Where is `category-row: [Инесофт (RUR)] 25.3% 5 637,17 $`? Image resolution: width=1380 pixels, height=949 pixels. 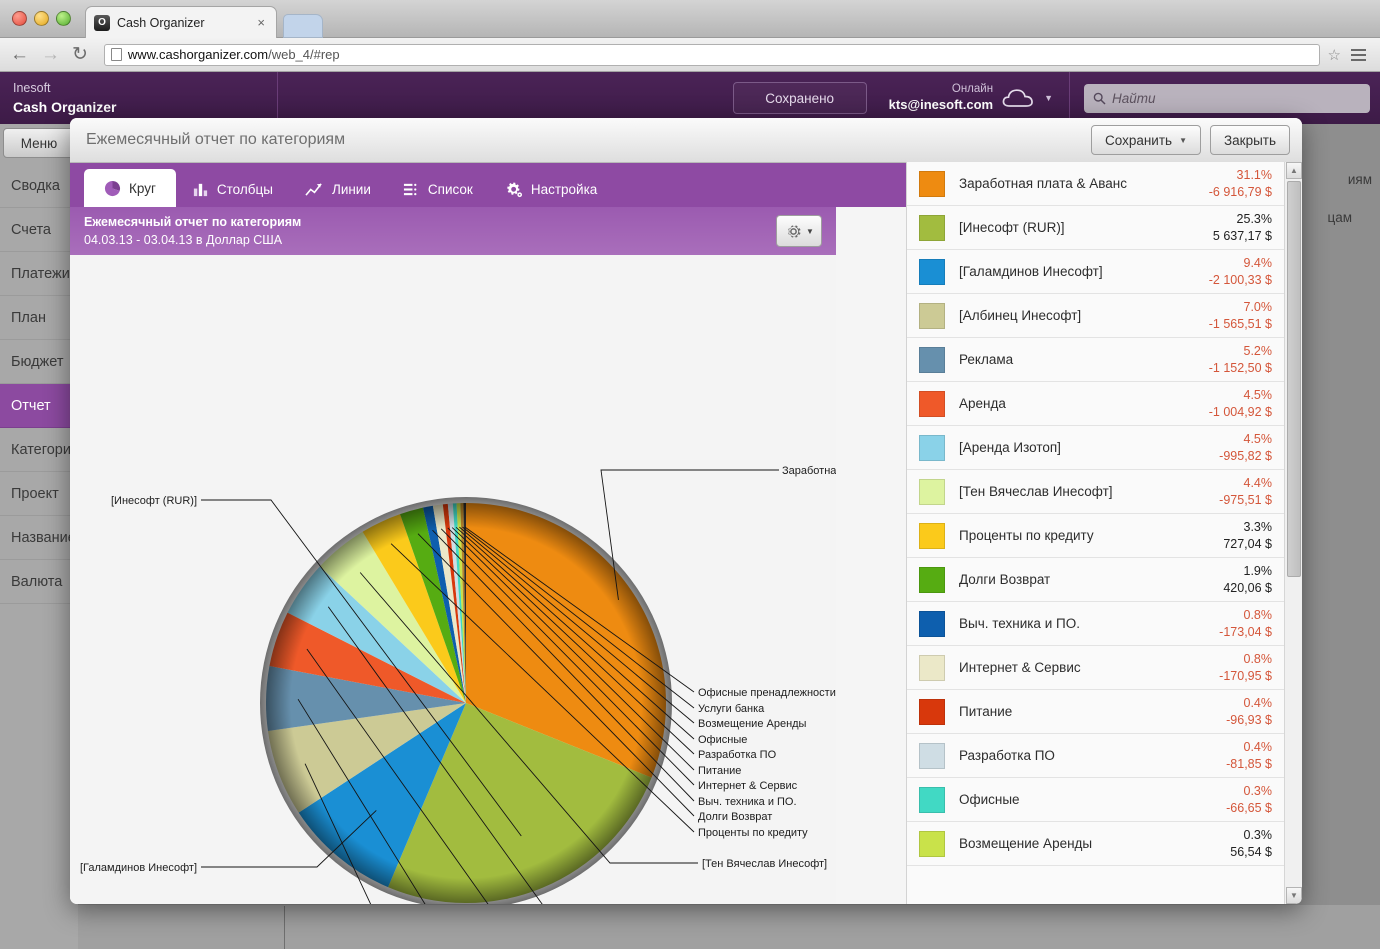
category-row: [Инесофт (RUR)] 25.3% 5 637,17 $ is located at coordinates (1095, 228).